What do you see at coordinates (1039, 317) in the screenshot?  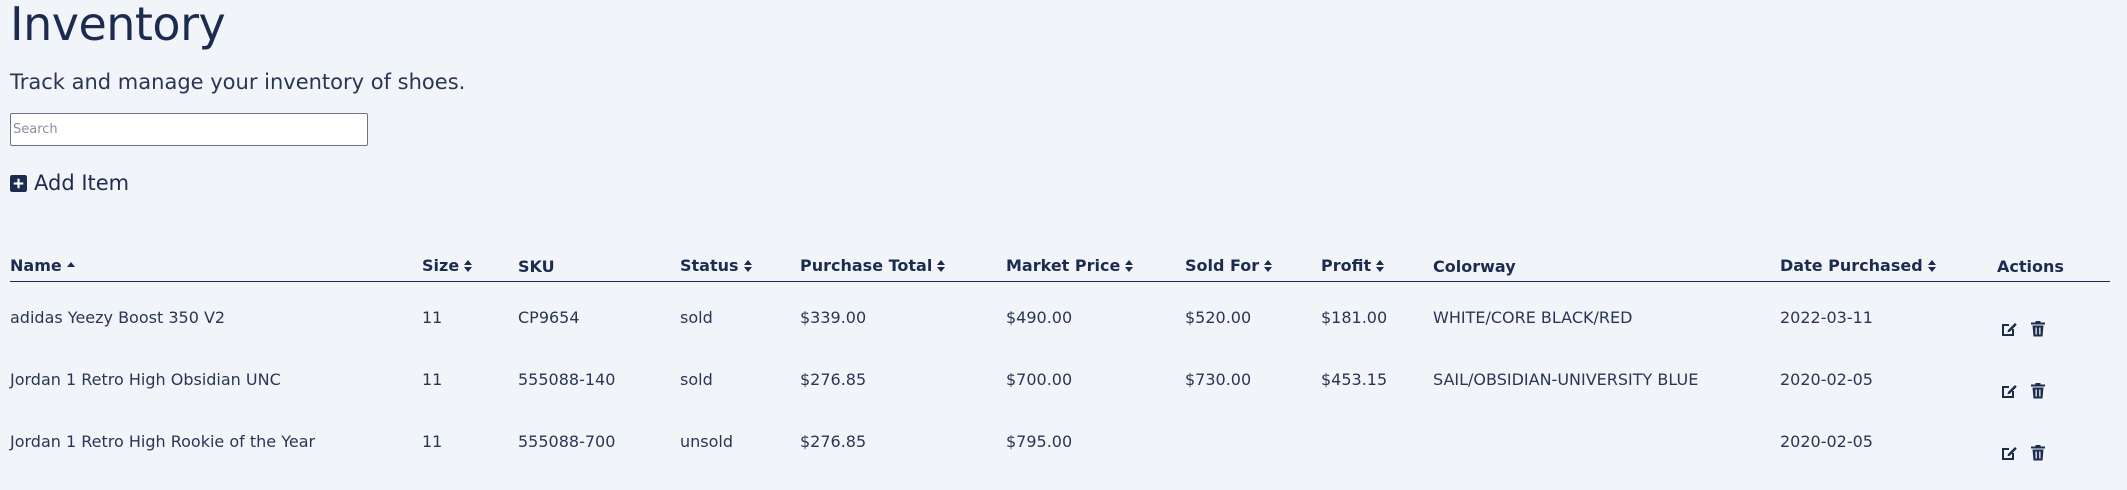 I see `cell-market-price: $490.00` at bounding box center [1039, 317].